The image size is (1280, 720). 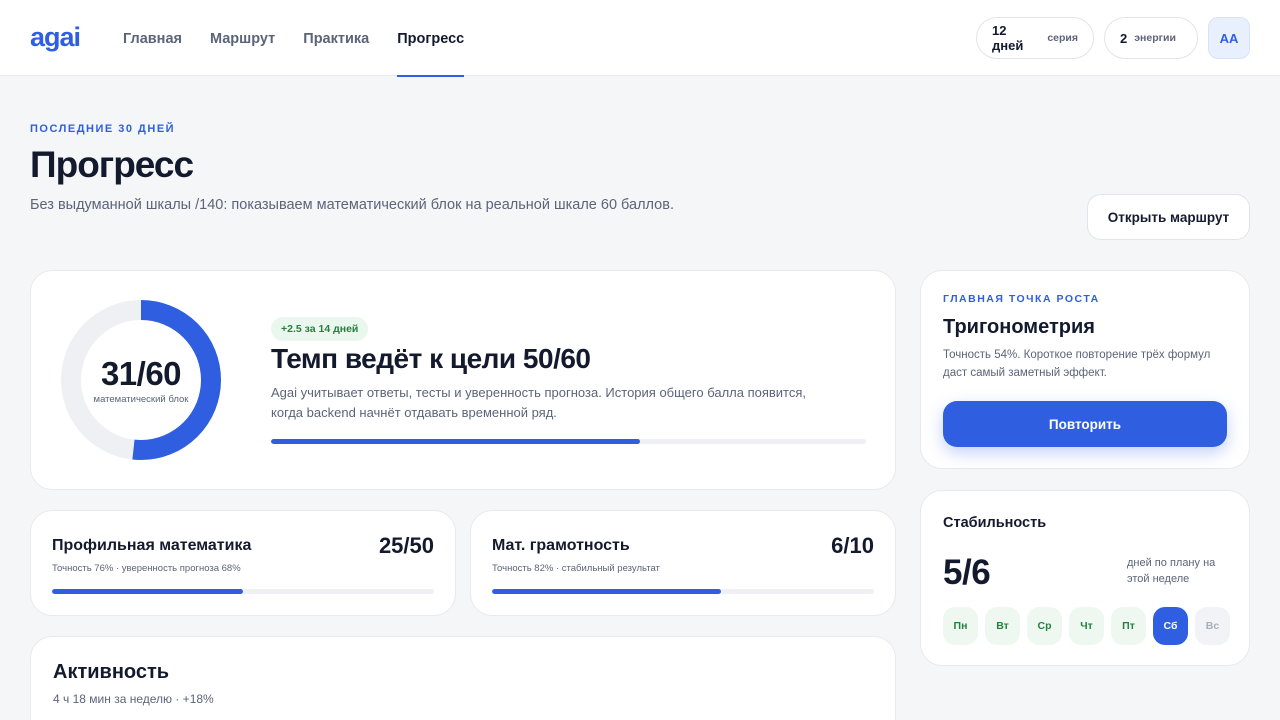 I want to click on activity-card: Активность 4 ч 18 мин за неделю · +18%, so click(x=463, y=678).